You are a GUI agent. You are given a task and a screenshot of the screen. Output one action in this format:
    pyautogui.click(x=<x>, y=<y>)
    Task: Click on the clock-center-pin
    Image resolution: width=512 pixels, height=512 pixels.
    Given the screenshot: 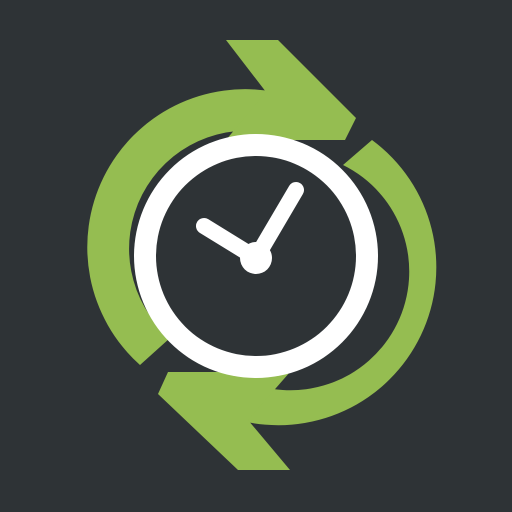 What is the action you would take?
    pyautogui.click(x=256, y=258)
    